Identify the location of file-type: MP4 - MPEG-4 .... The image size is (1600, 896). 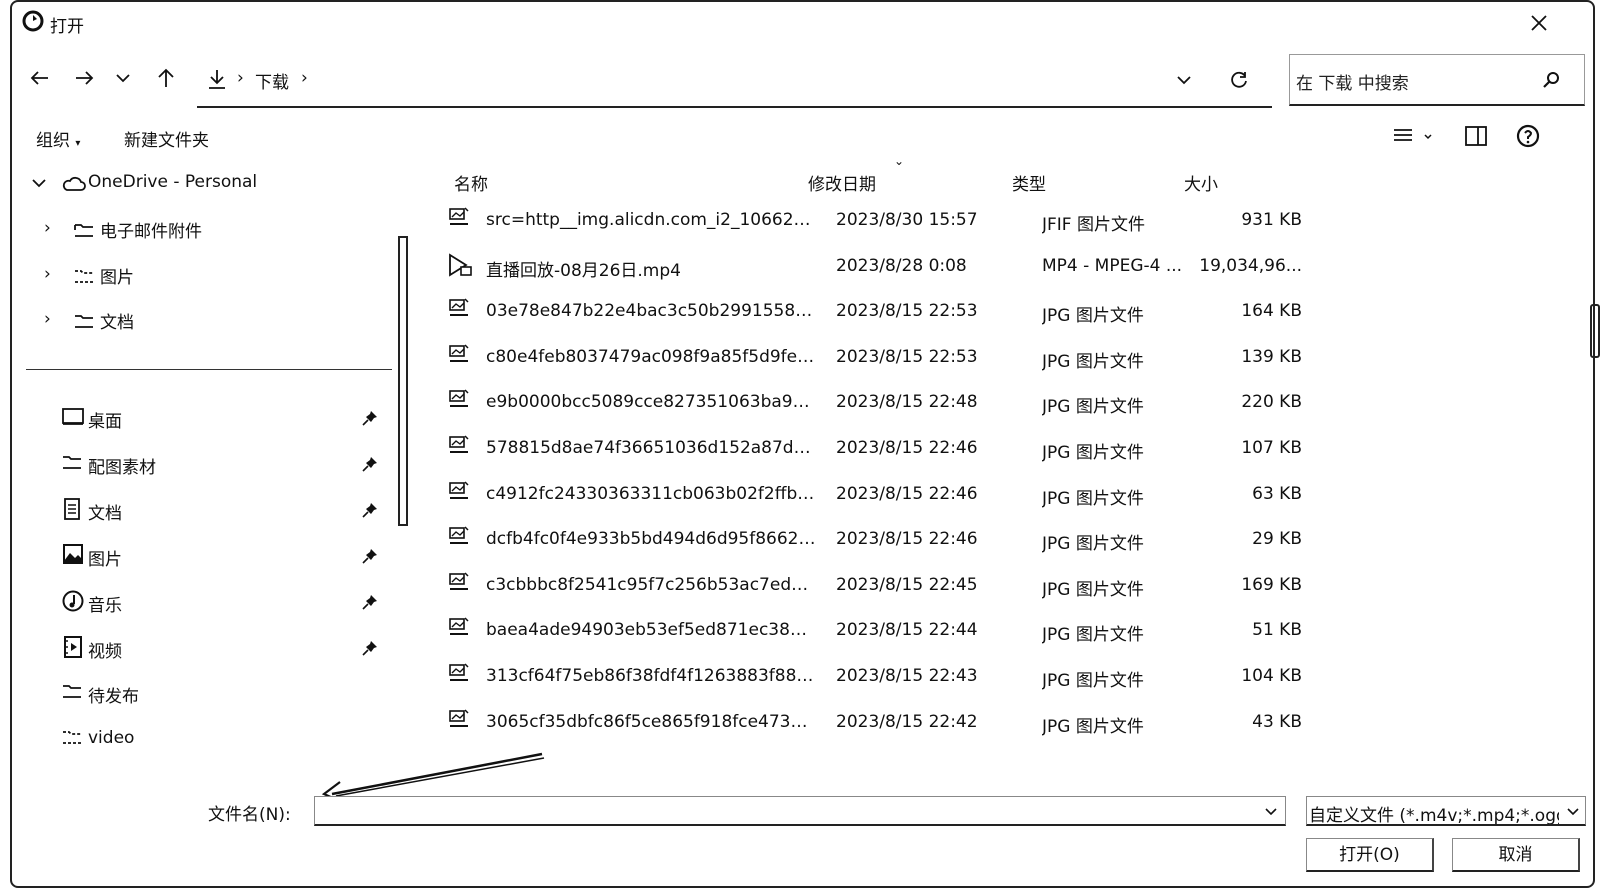
(1112, 265).